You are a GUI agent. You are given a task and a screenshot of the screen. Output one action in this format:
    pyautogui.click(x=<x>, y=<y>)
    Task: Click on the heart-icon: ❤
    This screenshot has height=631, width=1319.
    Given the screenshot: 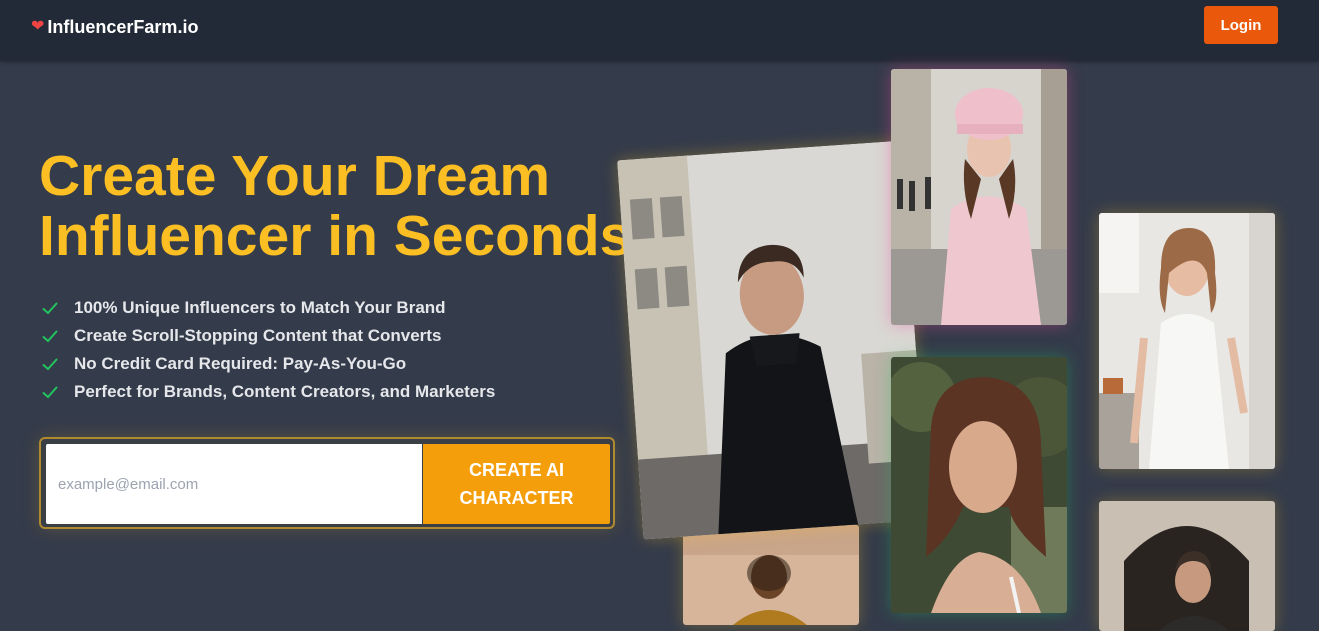 What is the action you would take?
    pyautogui.click(x=38, y=26)
    